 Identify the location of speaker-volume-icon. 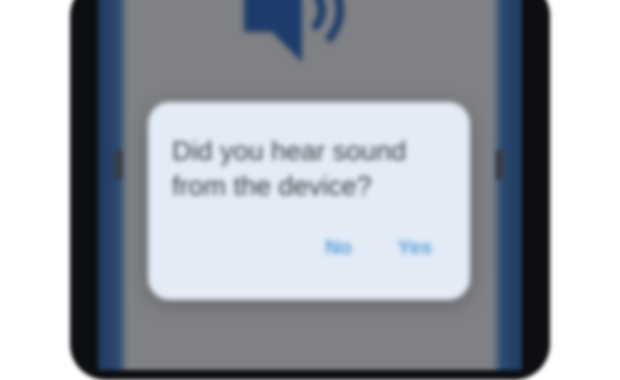
(294, 31).